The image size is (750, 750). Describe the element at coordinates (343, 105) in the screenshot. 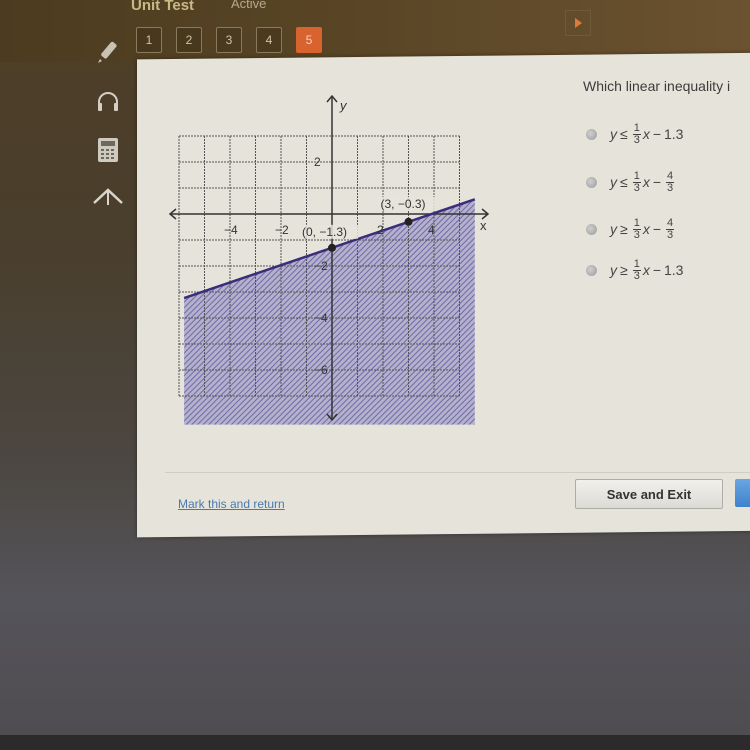

I see `y-axis-label: y` at that location.